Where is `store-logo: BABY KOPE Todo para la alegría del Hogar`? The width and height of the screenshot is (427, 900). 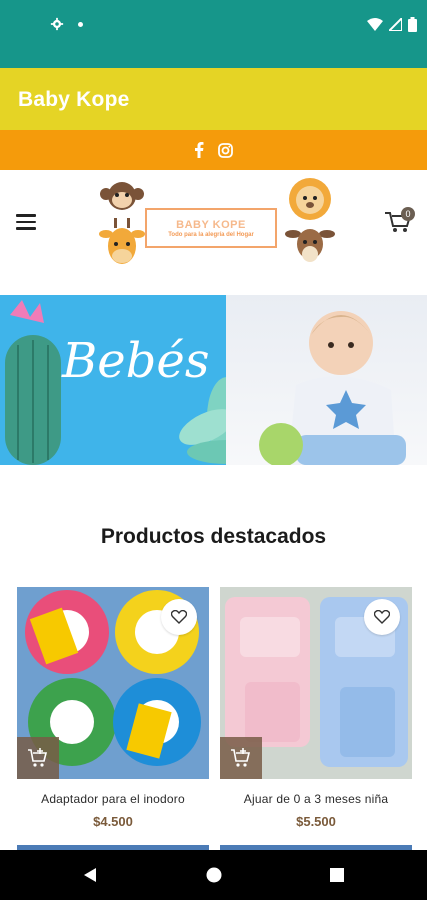 store-logo: BABY KOPE Todo para la alegría del Hogar is located at coordinates (215, 226).